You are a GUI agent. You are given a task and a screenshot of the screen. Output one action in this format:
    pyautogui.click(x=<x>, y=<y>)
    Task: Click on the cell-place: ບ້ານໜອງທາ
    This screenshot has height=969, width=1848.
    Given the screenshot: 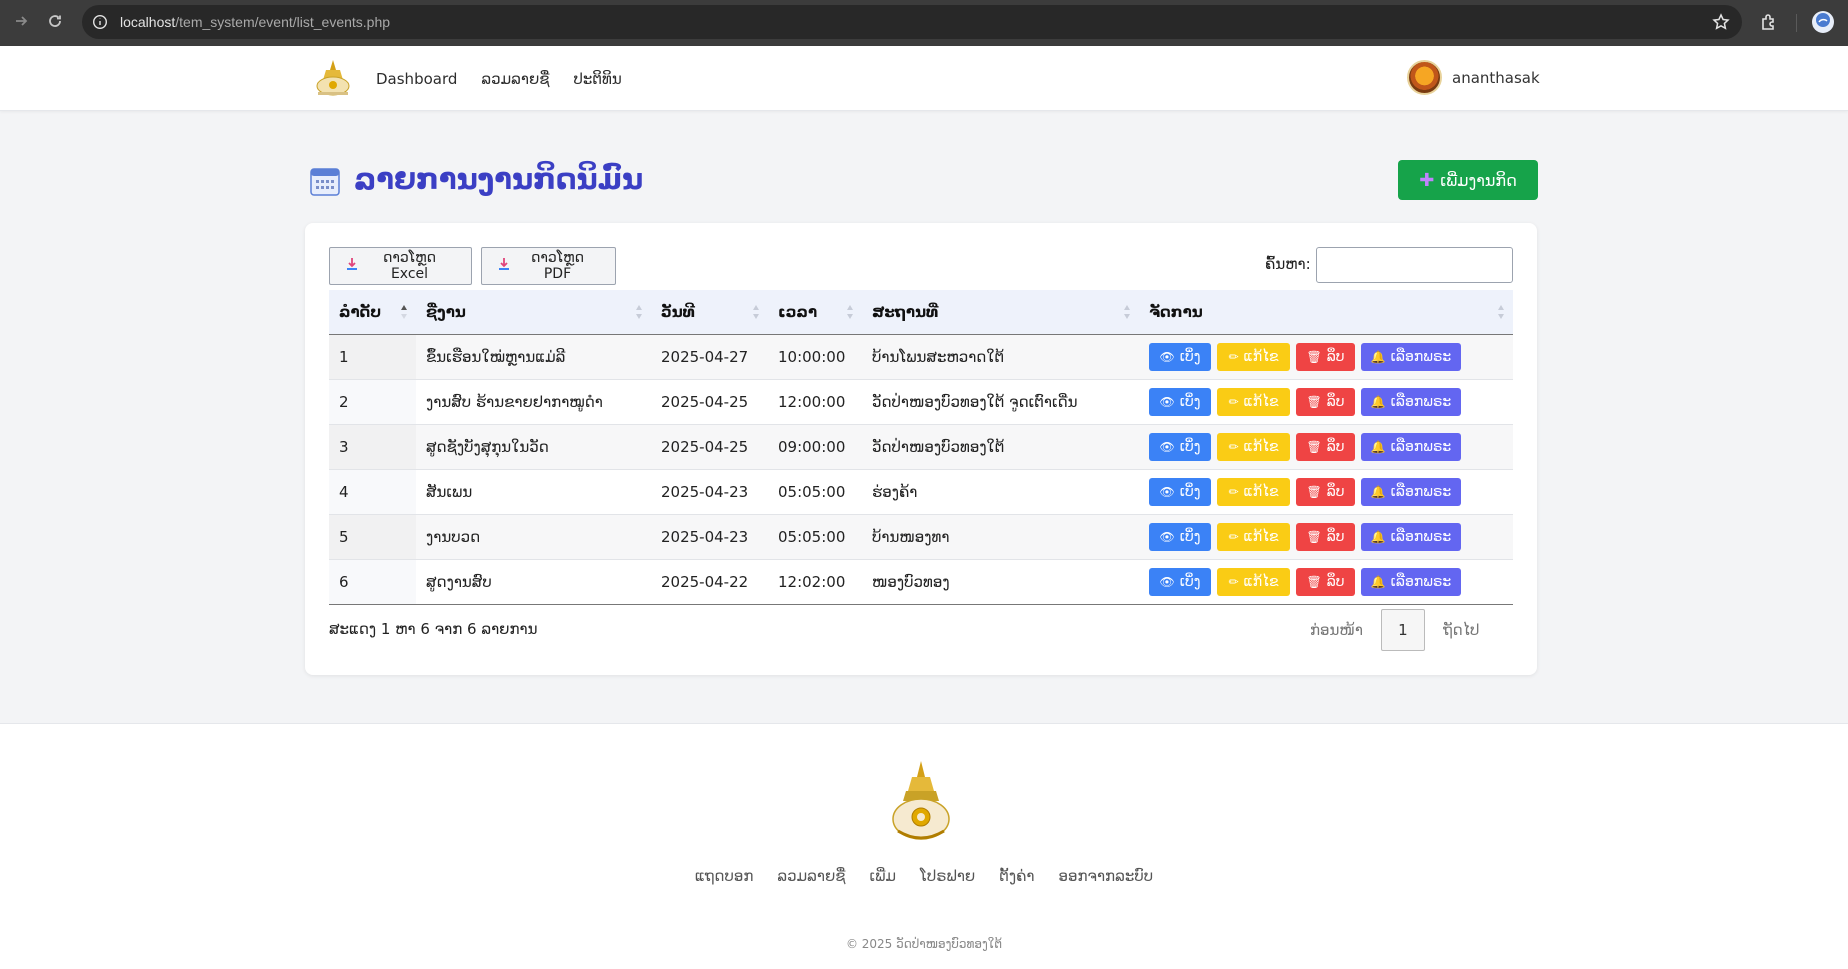 What is the action you would take?
    pyautogui.click(x=911, y=536)
    